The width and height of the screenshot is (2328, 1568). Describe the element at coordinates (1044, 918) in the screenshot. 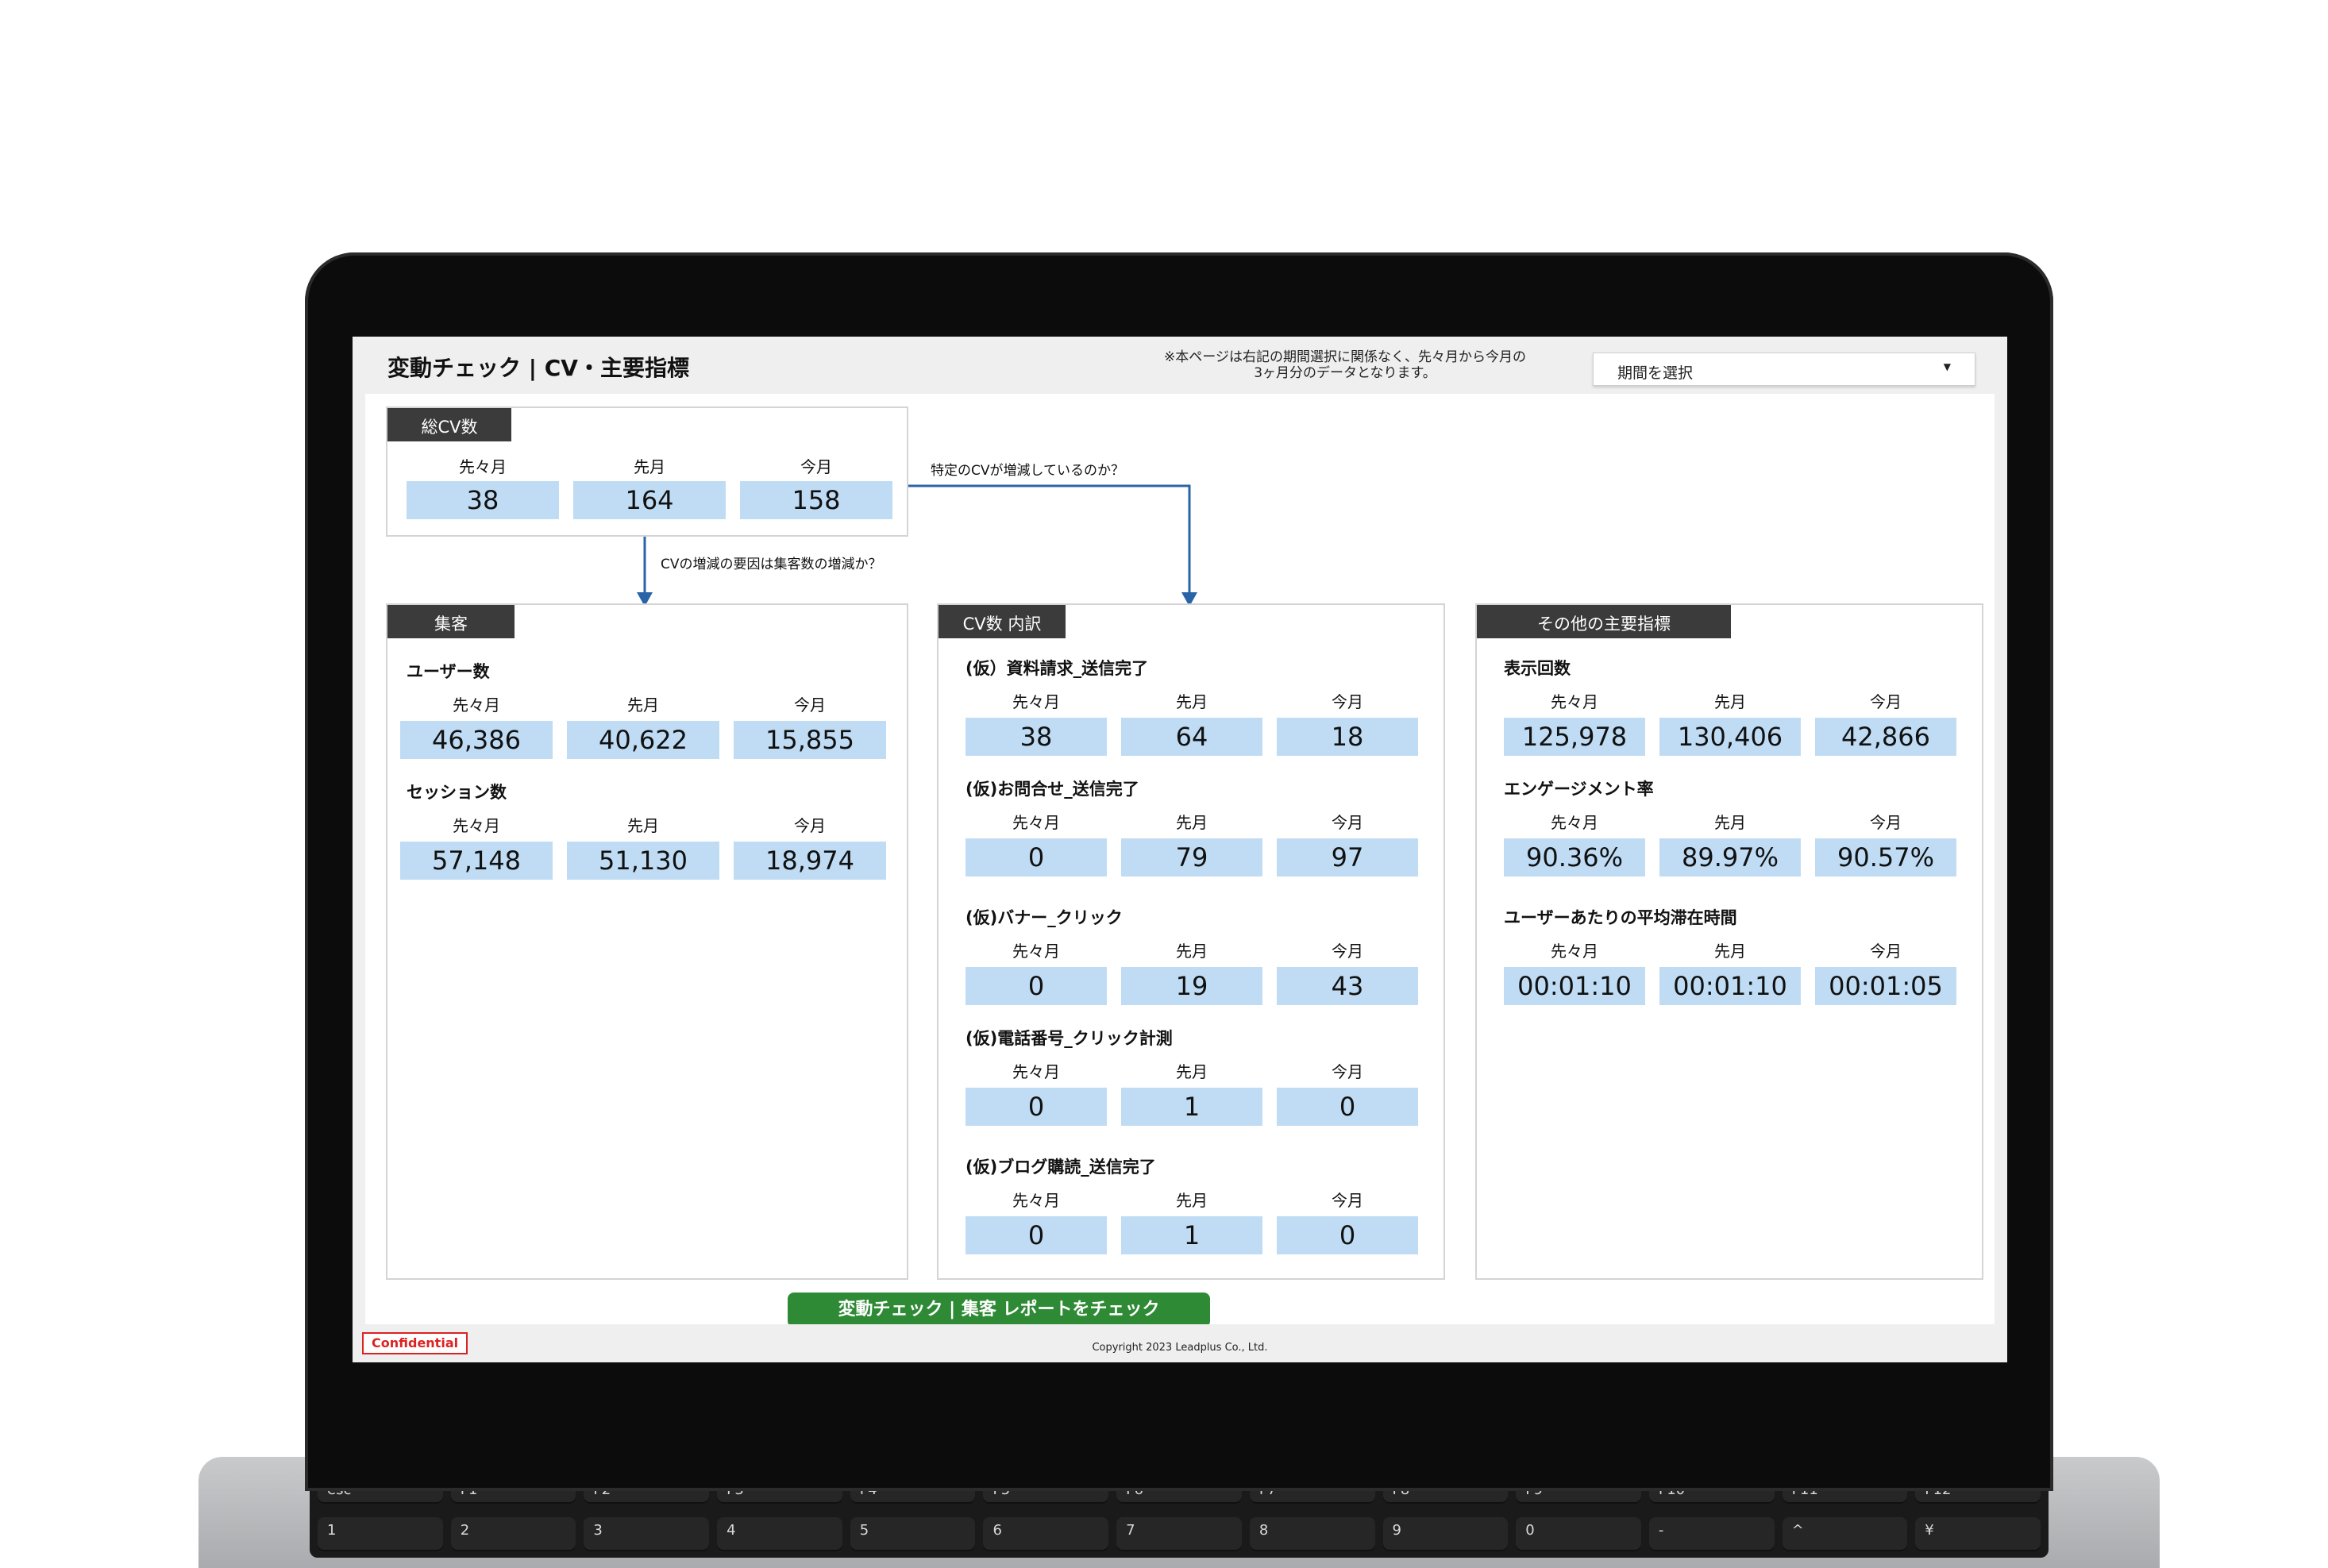

I see `metric-label: (仮)バナー_クリック` at that location.